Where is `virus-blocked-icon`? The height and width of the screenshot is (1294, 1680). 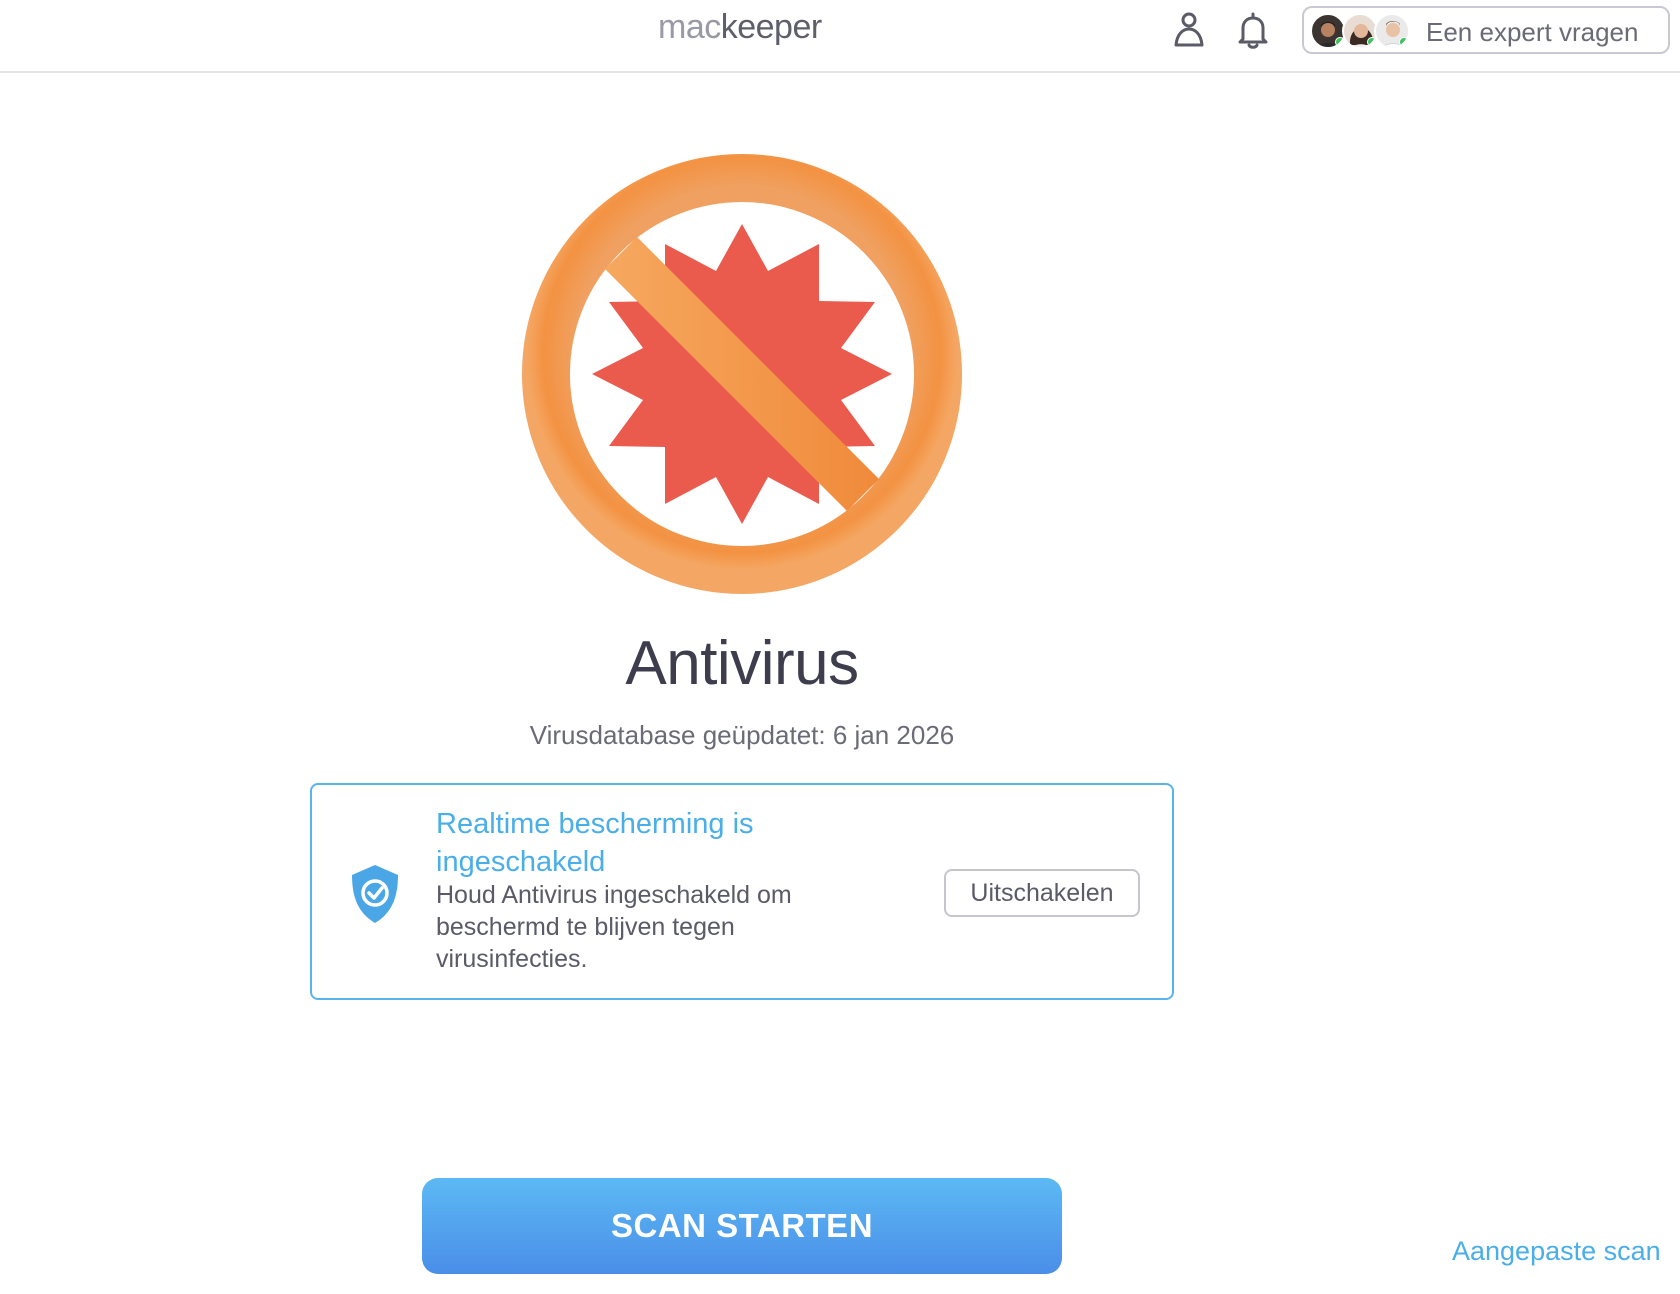
virus-blocked-icon is located at coordinates (742, 374).